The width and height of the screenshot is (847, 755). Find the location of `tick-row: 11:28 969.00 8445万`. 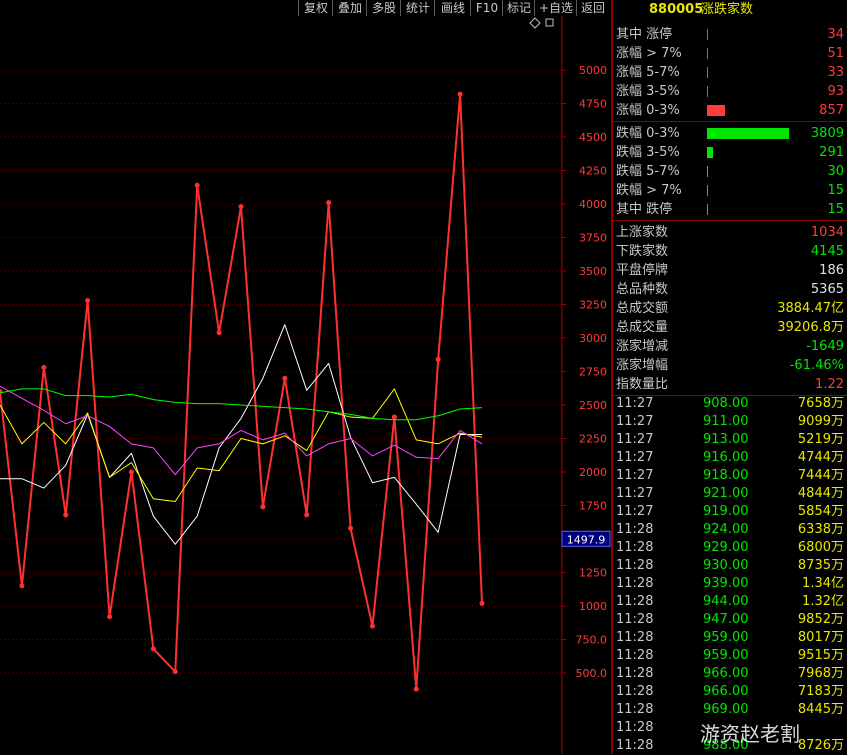

tick-row: 11:28 969.00 8445万 is located at coordinates (730, 710).